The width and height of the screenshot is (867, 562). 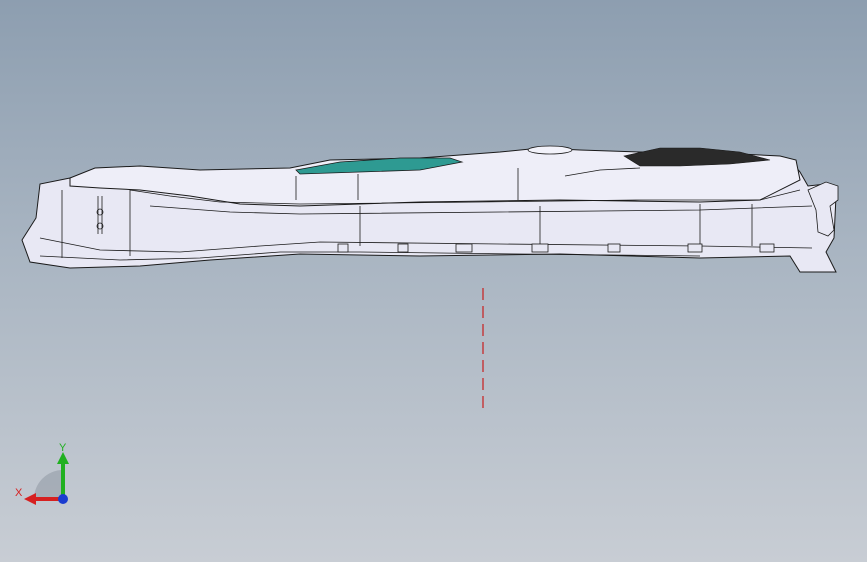 I want to click on triad-quarter-disc, so click(x=48, y=484).